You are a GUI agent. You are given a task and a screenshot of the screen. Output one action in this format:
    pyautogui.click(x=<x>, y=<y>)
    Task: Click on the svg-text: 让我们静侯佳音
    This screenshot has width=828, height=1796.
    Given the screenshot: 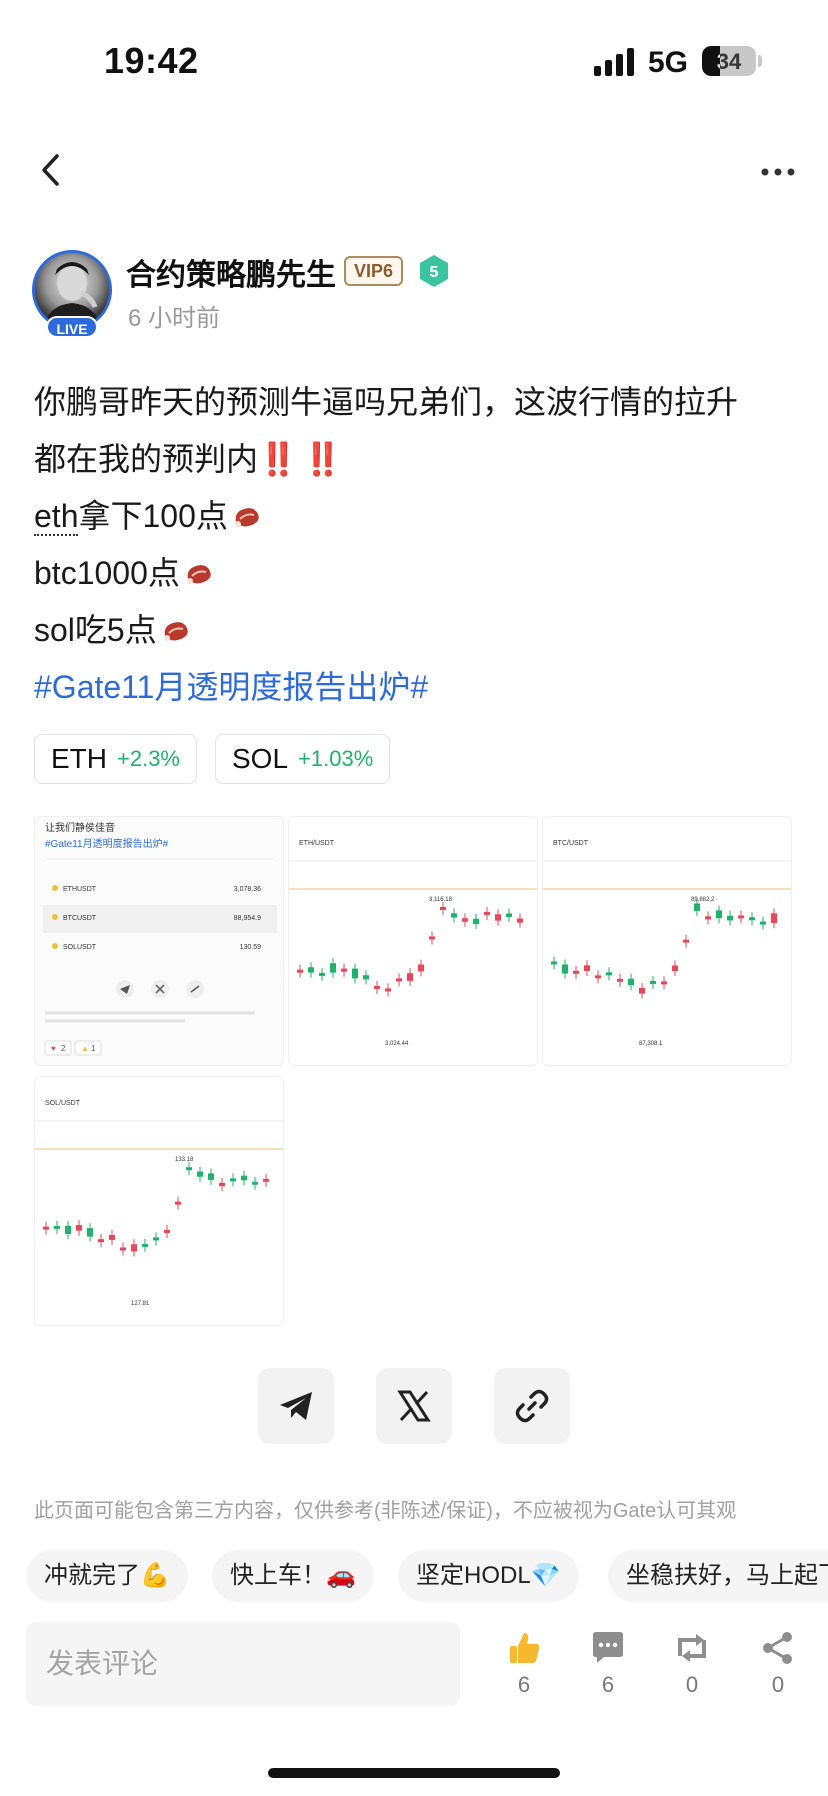 What is the action you would take?
    pyautogui.click(x=80, y=827)
    